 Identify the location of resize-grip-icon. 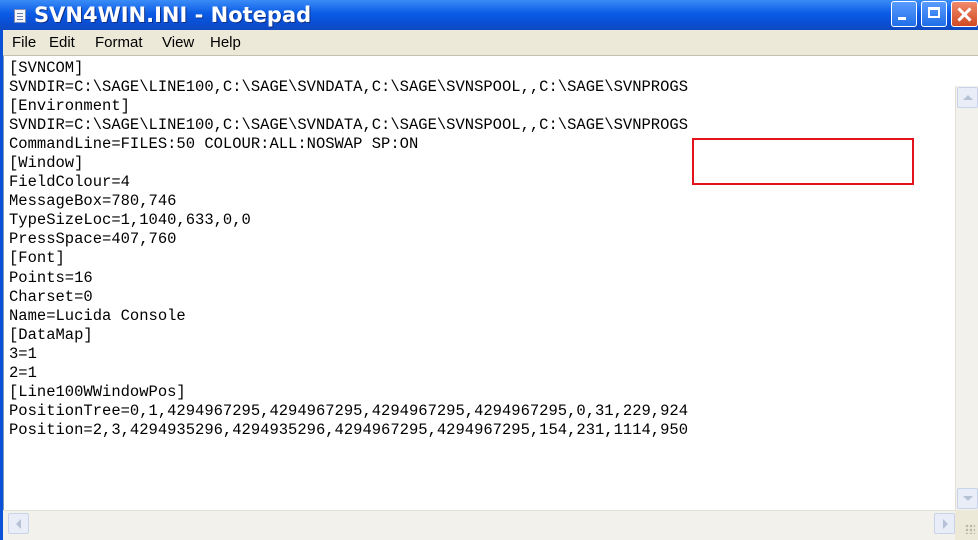
(970, 529).